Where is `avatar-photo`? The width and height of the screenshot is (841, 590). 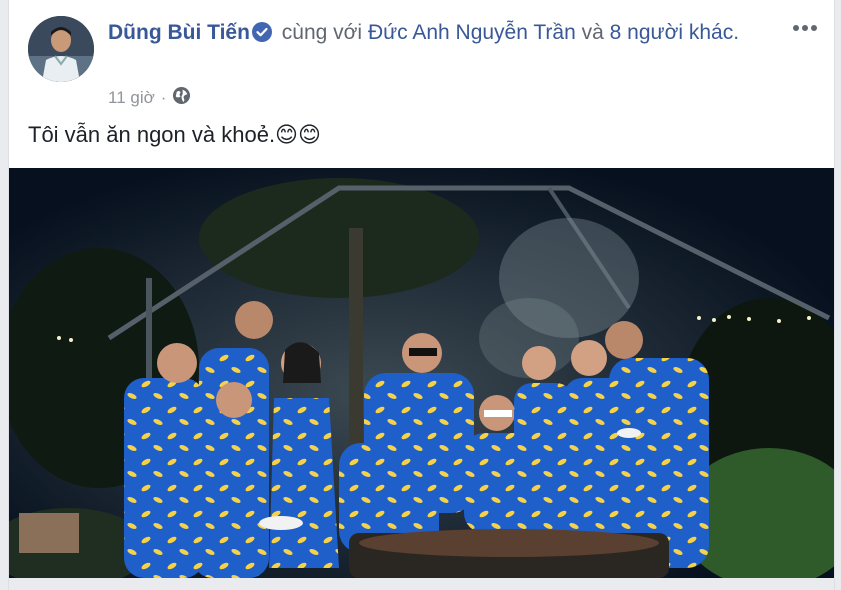
avatar-photo is located at coordinates (61, 49).